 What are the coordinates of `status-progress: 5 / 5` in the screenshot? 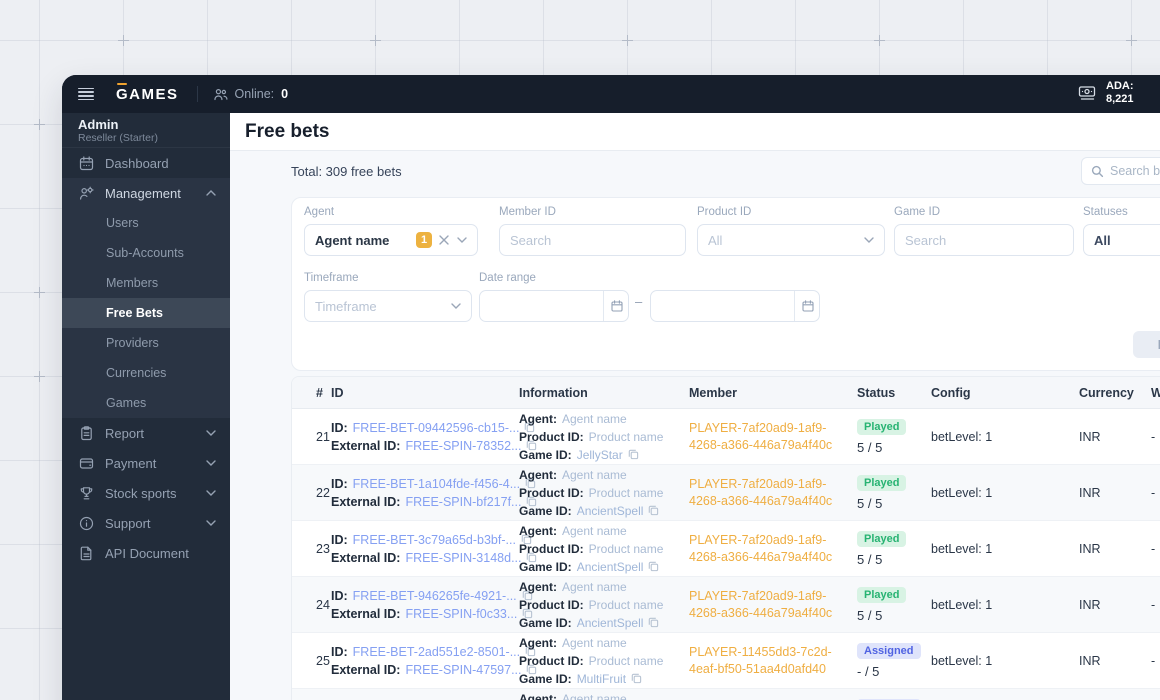 It's located at (870, 615).